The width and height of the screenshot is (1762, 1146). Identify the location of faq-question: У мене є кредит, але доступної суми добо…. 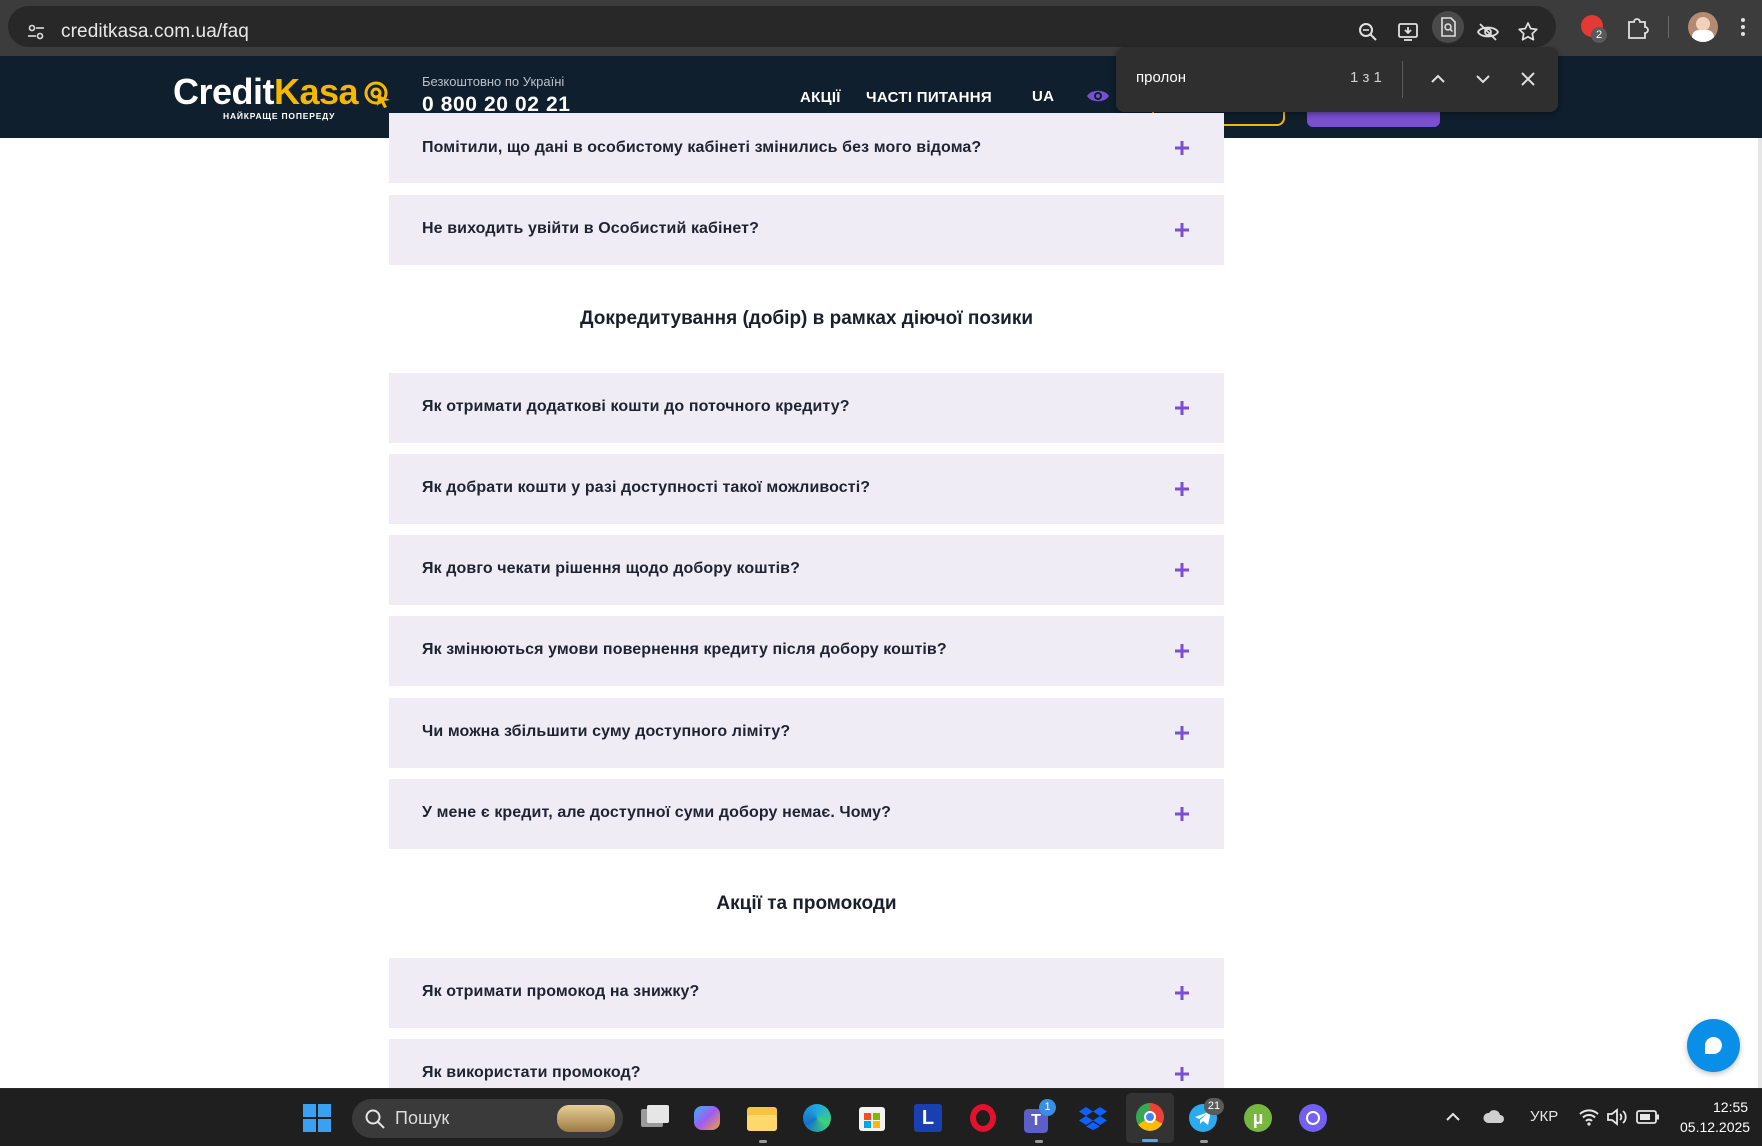
(657, 812).